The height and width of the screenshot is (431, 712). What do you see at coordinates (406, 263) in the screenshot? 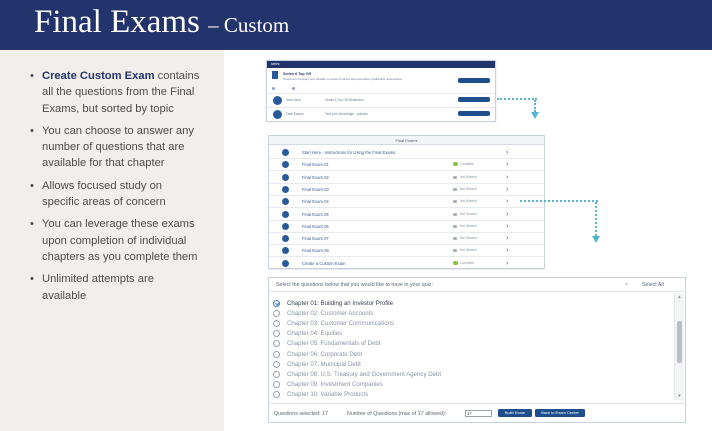
I see `final-exam-row: Create a Custom Exam Complete ›` at bounding box center [406, 263].